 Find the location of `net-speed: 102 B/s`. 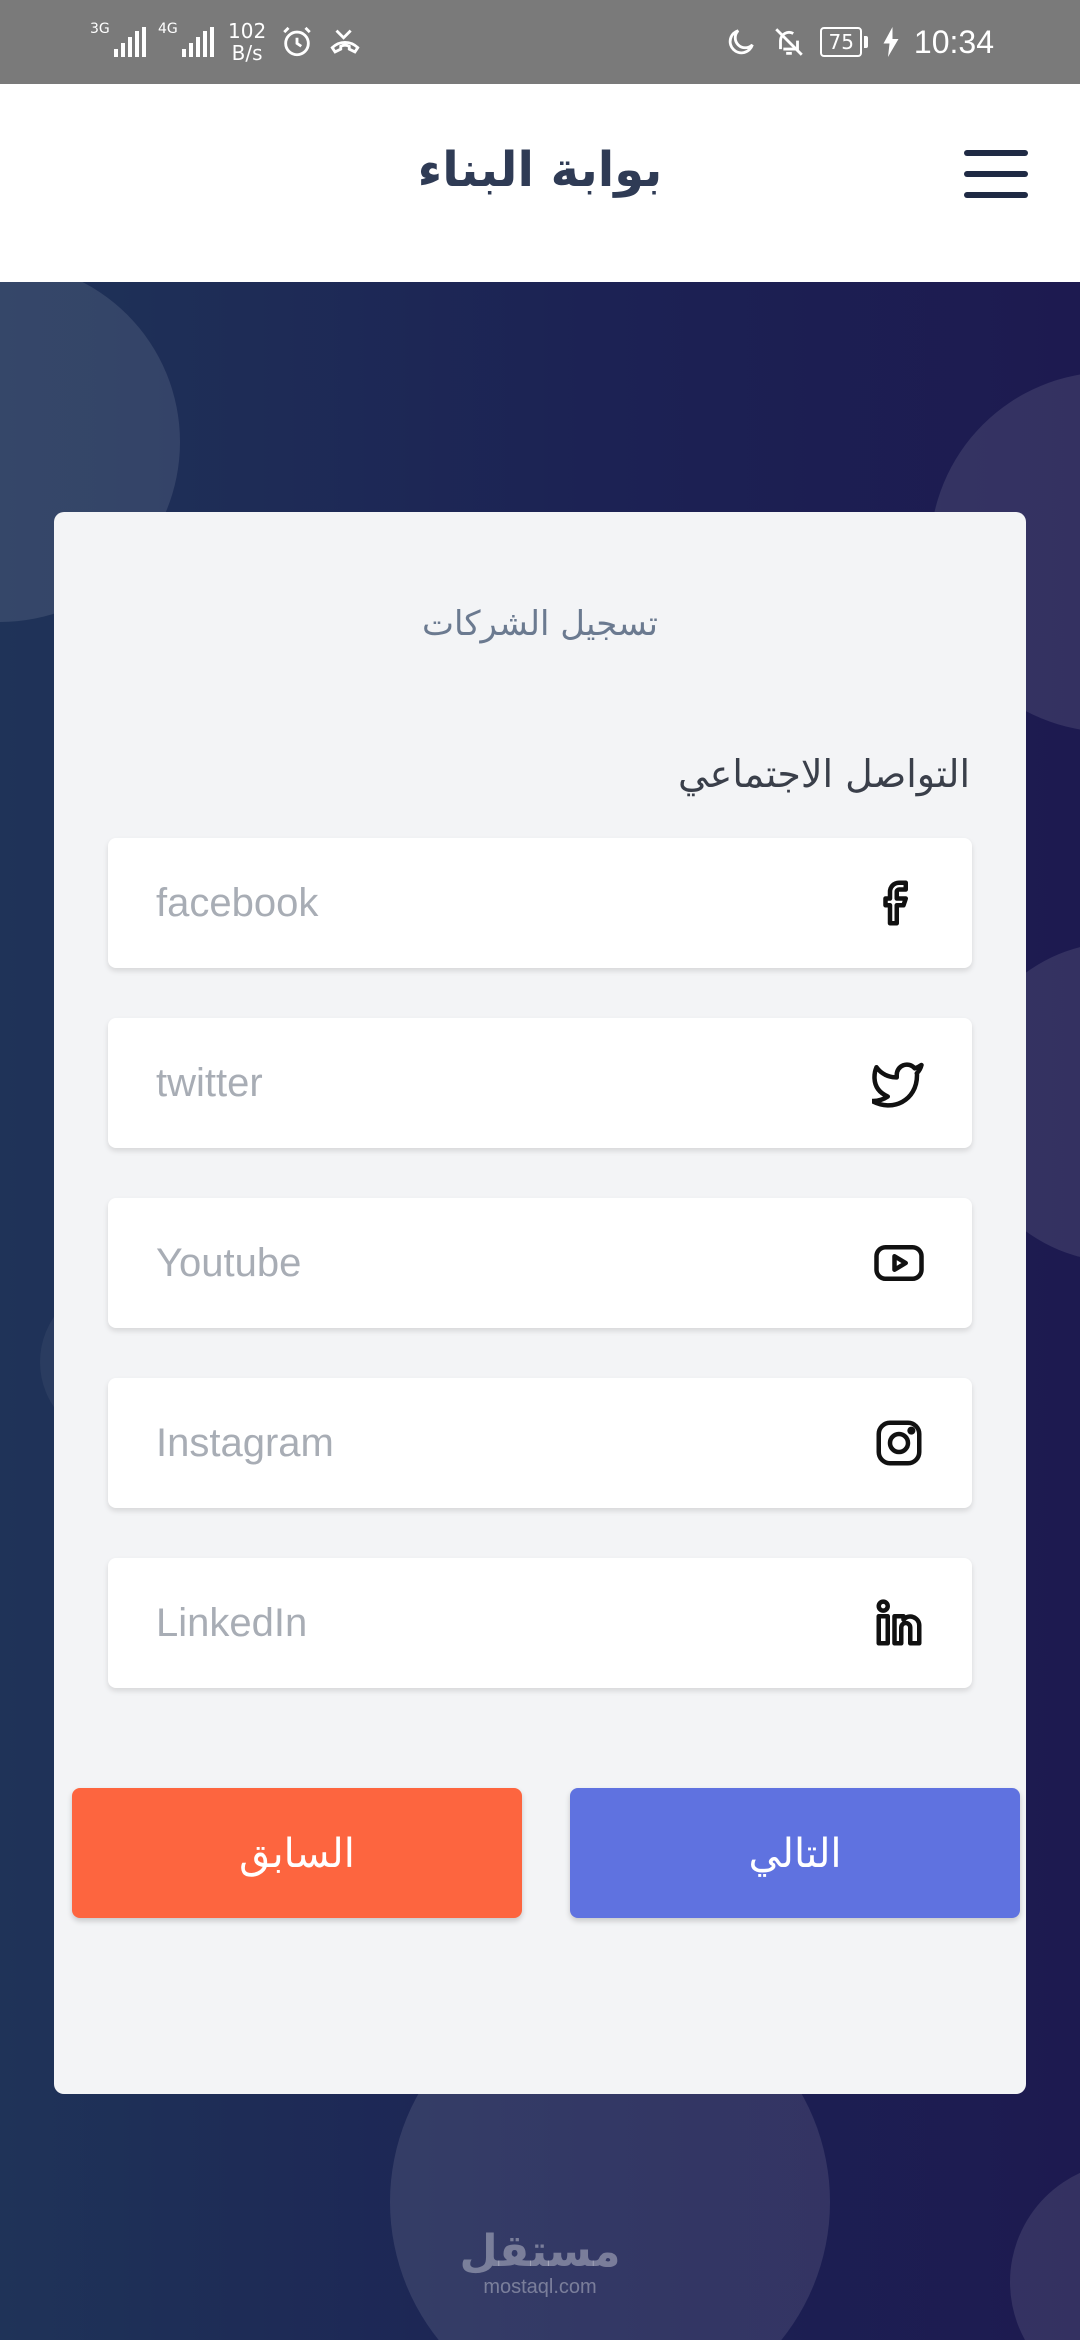

net-speed: 102 B/s is located at coordinates (247, 42).